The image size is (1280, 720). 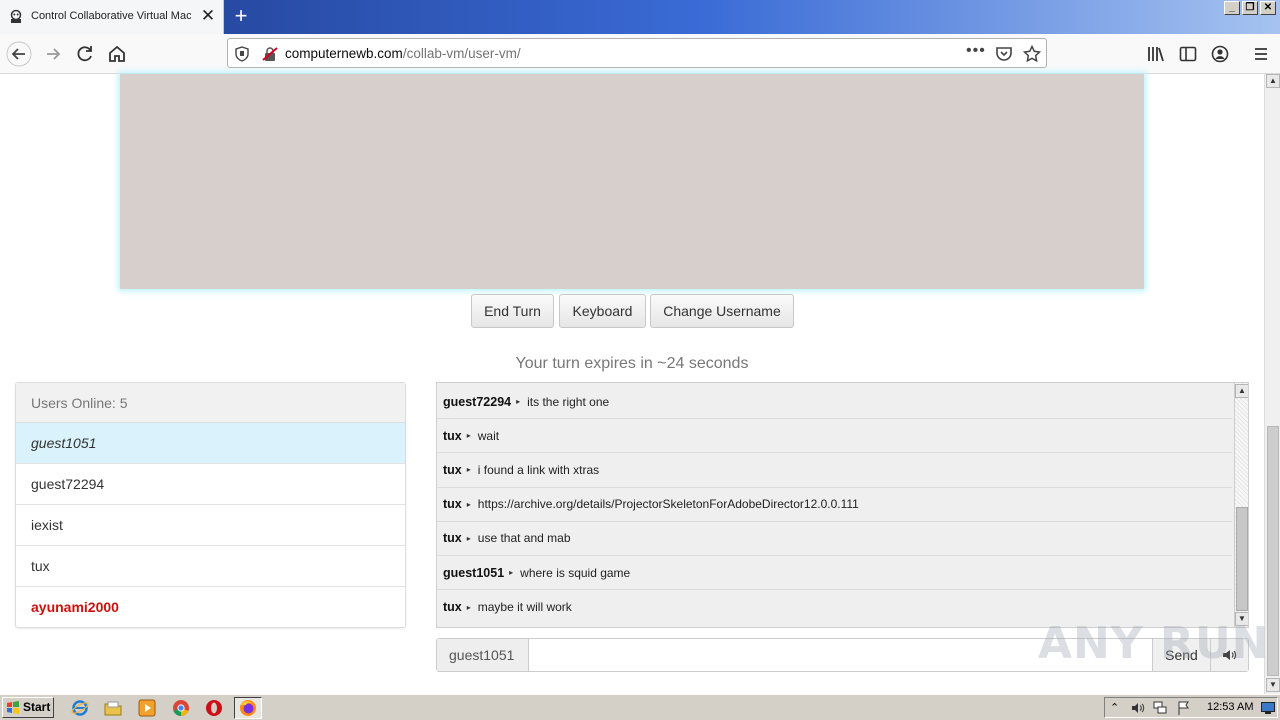 I want to click on opera-icon, so click(x=214, y=708).